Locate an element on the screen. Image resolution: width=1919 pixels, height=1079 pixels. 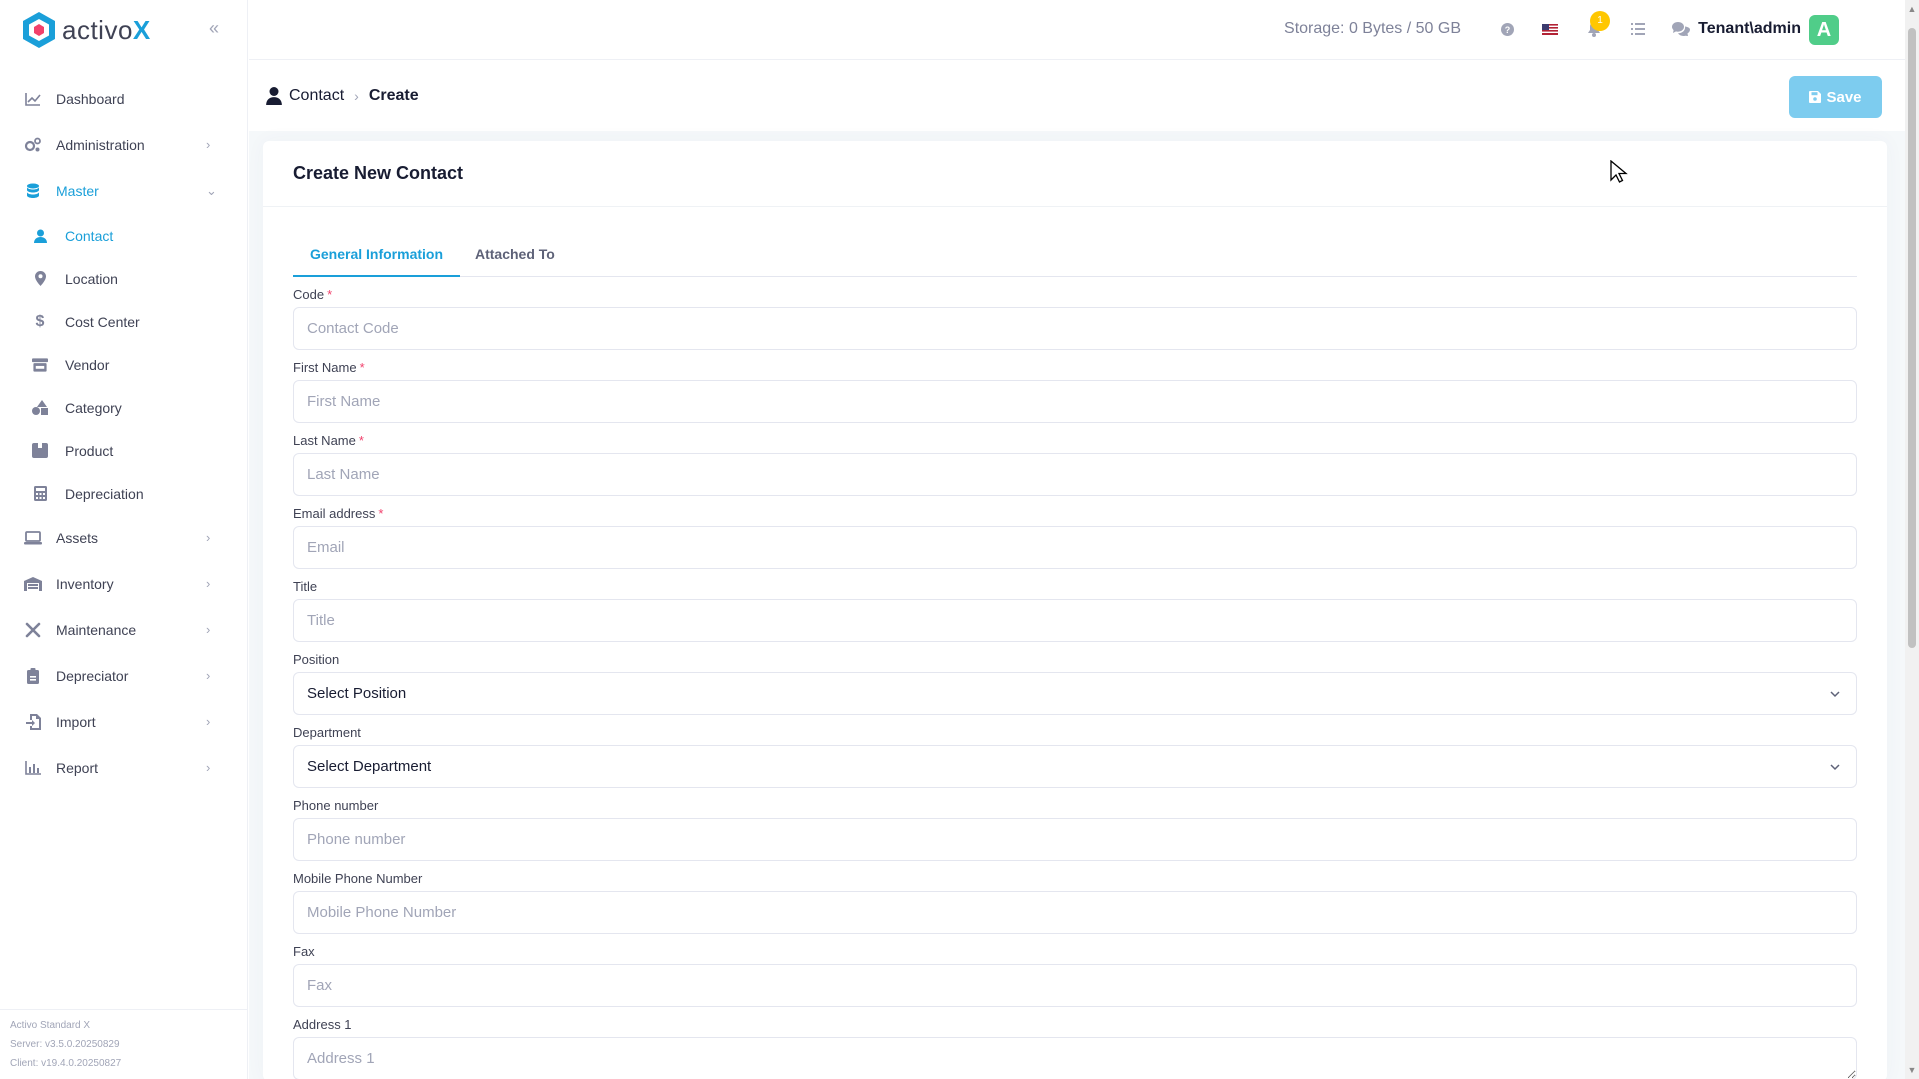
box-icon is located at coordinates (40, 451).